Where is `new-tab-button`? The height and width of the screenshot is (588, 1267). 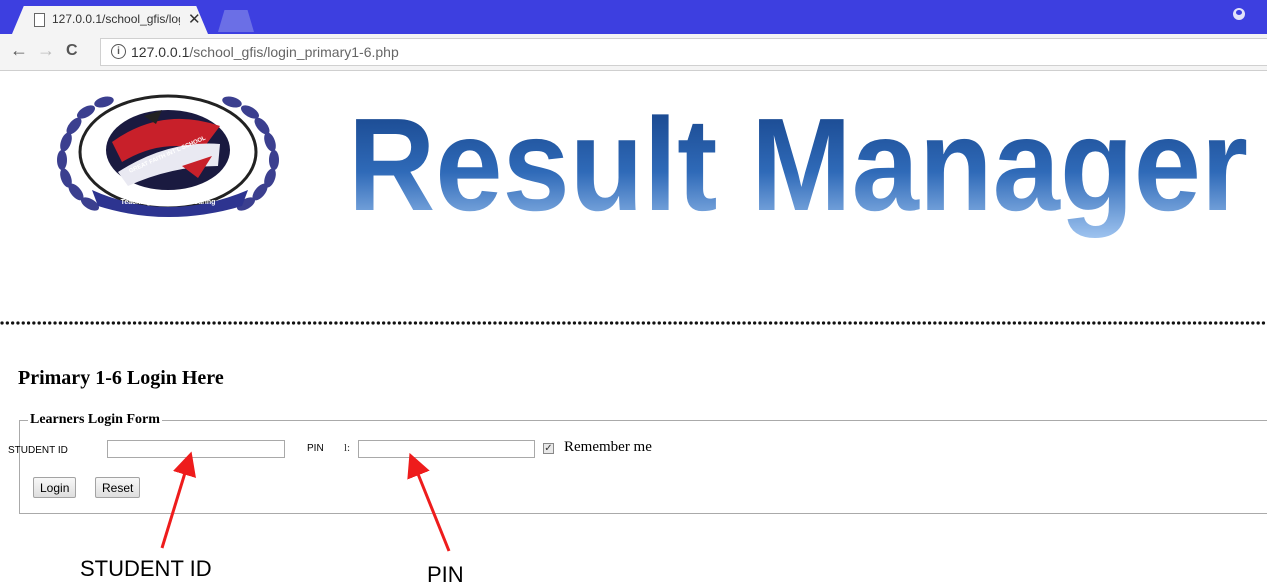
new-tab-button is located at coordinates (236, 21).